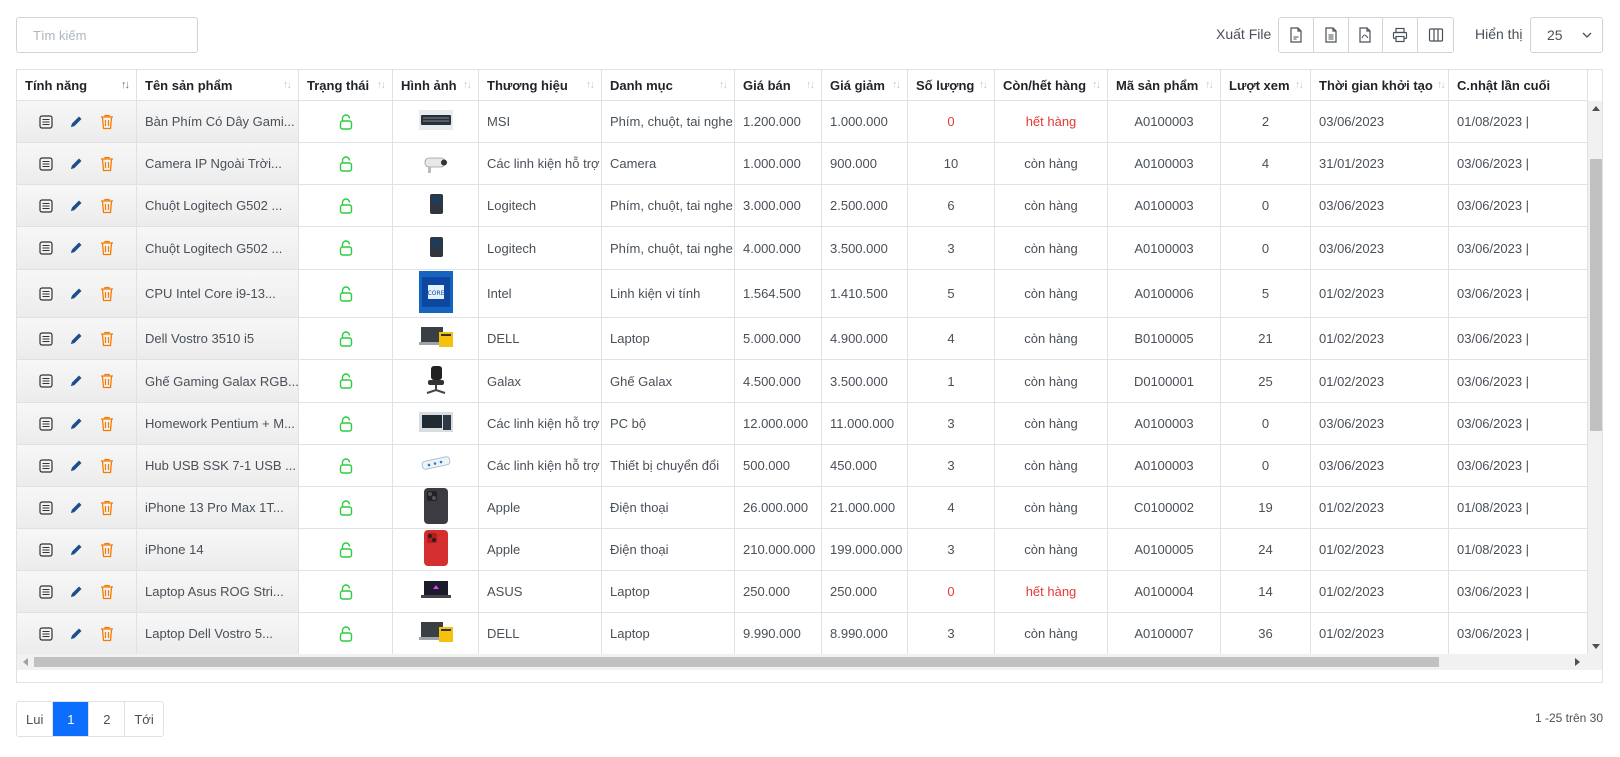 Image resolution: width=1620 pixels, height=757 pixels. What do you see at coordinates (1366, 35) in the screenshot?
I see `export-pdf-button` at bounding box center [1366, 35].